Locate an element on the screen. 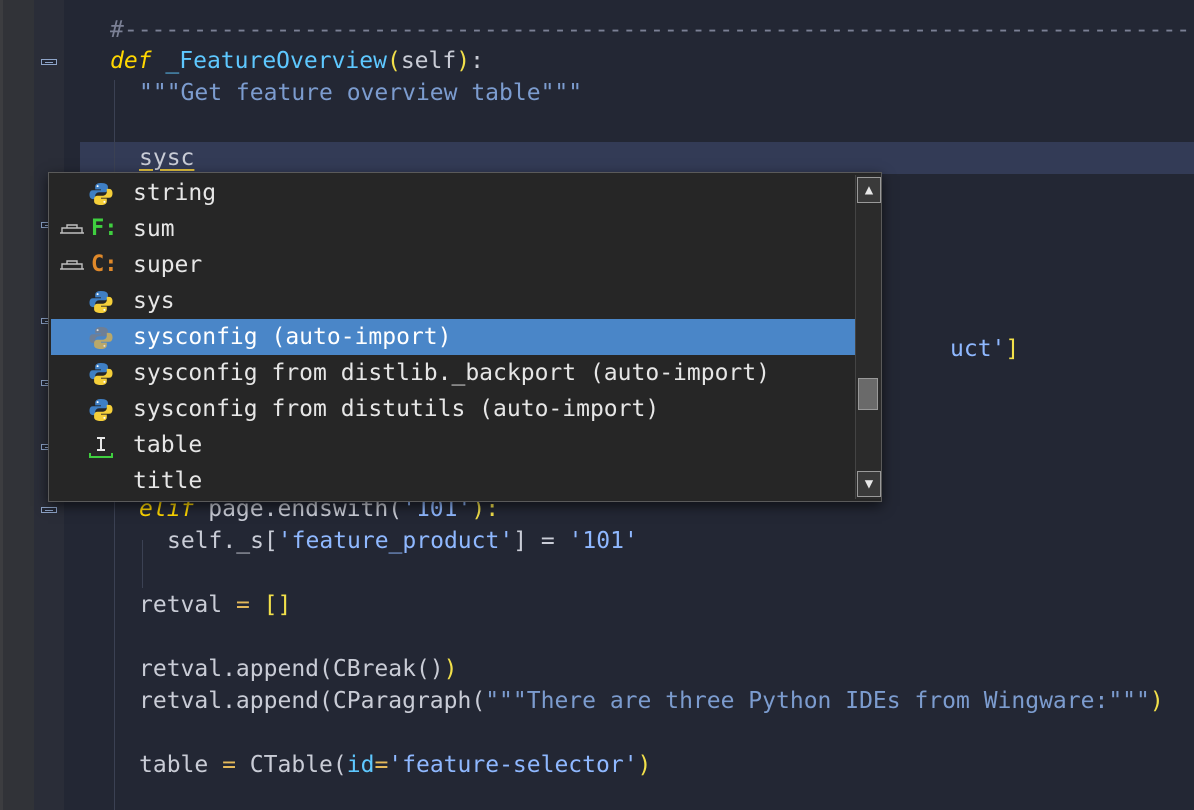 The height and width of the screenshot is (810, 1194). colon: : is located at coordinates (477, 61).